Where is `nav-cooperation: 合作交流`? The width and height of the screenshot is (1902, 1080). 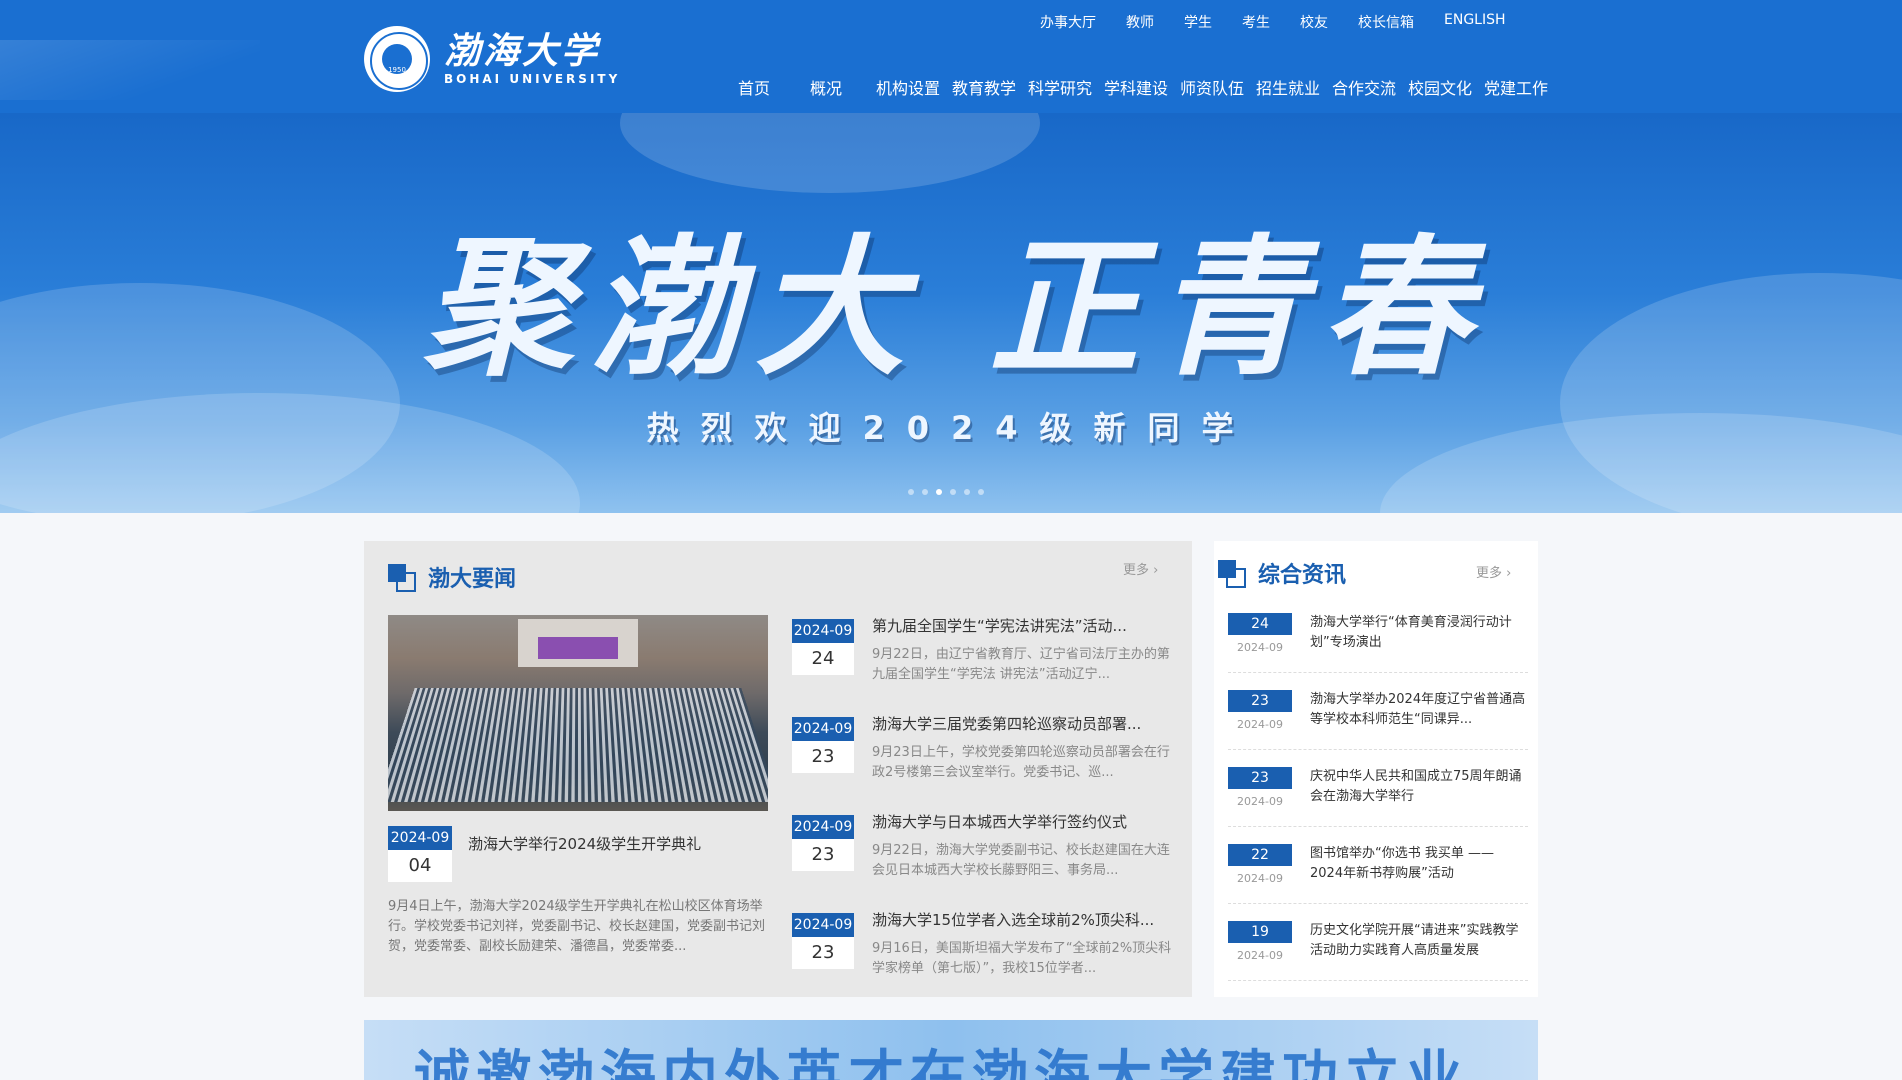
nav-cooperation: 合作交流 is located at coordinates (1370, 87).